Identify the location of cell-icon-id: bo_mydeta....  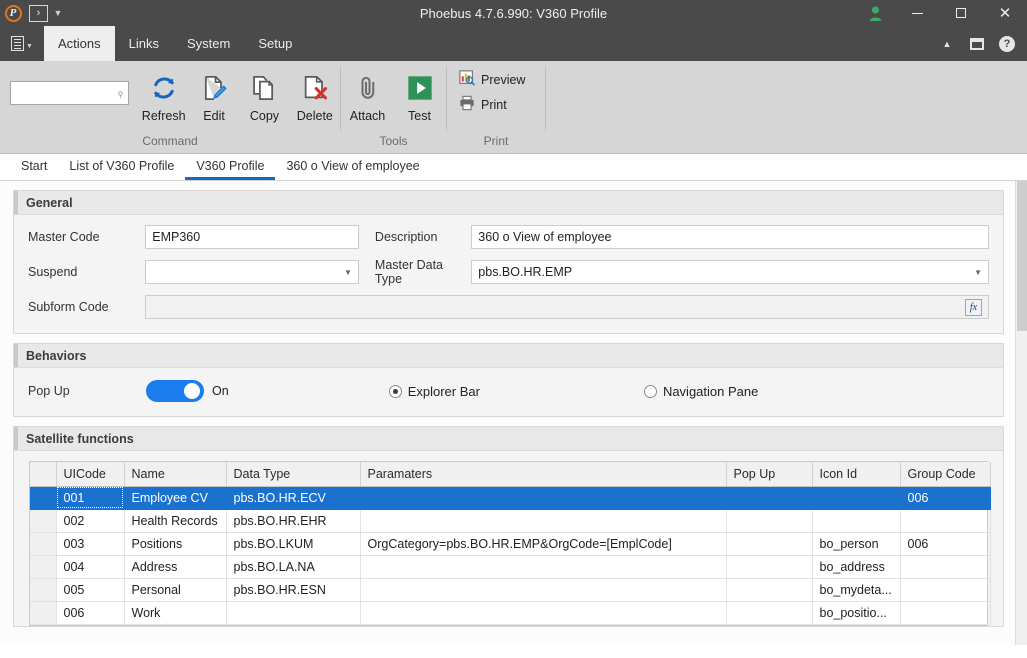
(856, 590).